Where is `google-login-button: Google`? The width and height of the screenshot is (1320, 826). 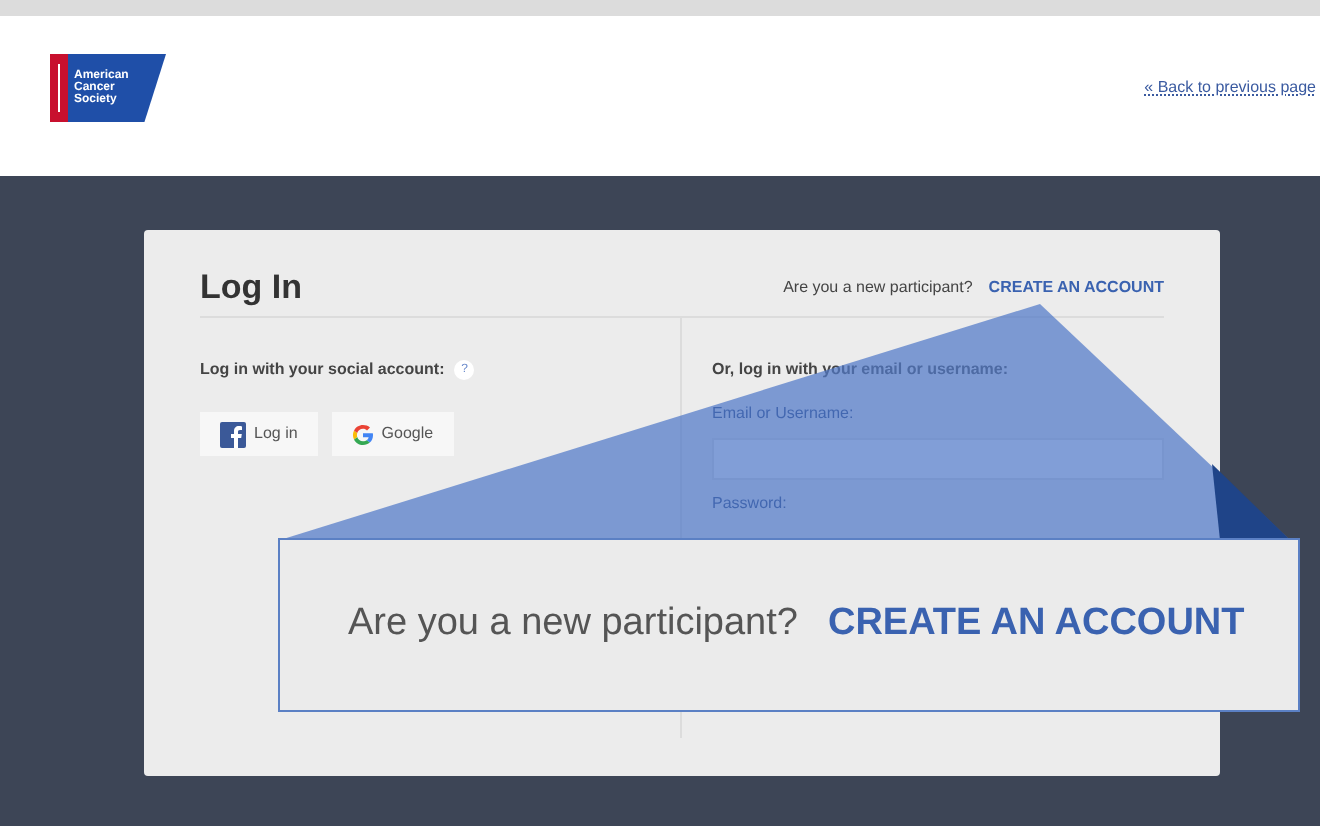
google-login-button: Google is located at coordinates (392, 434).